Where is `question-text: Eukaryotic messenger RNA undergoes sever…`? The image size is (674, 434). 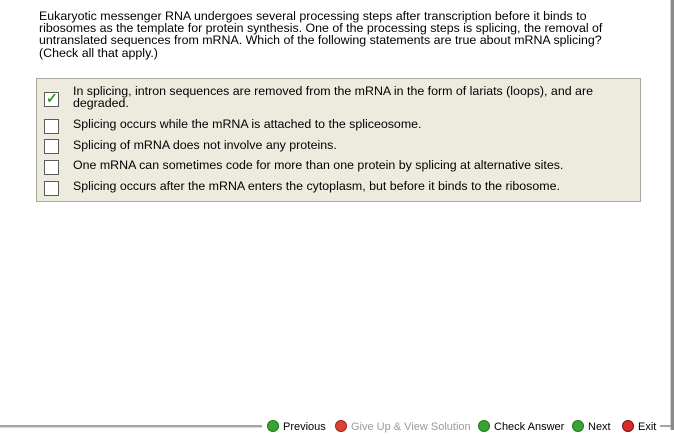
question-text: Eukaryotic messenger RNA undergoes sever… is located at coordinates (321, 34).